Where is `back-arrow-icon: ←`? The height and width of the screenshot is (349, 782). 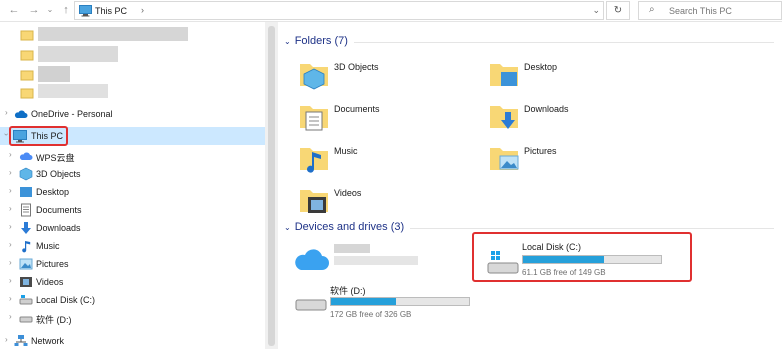
back-arrow-icon: ← is located at coordinates (14, 10).